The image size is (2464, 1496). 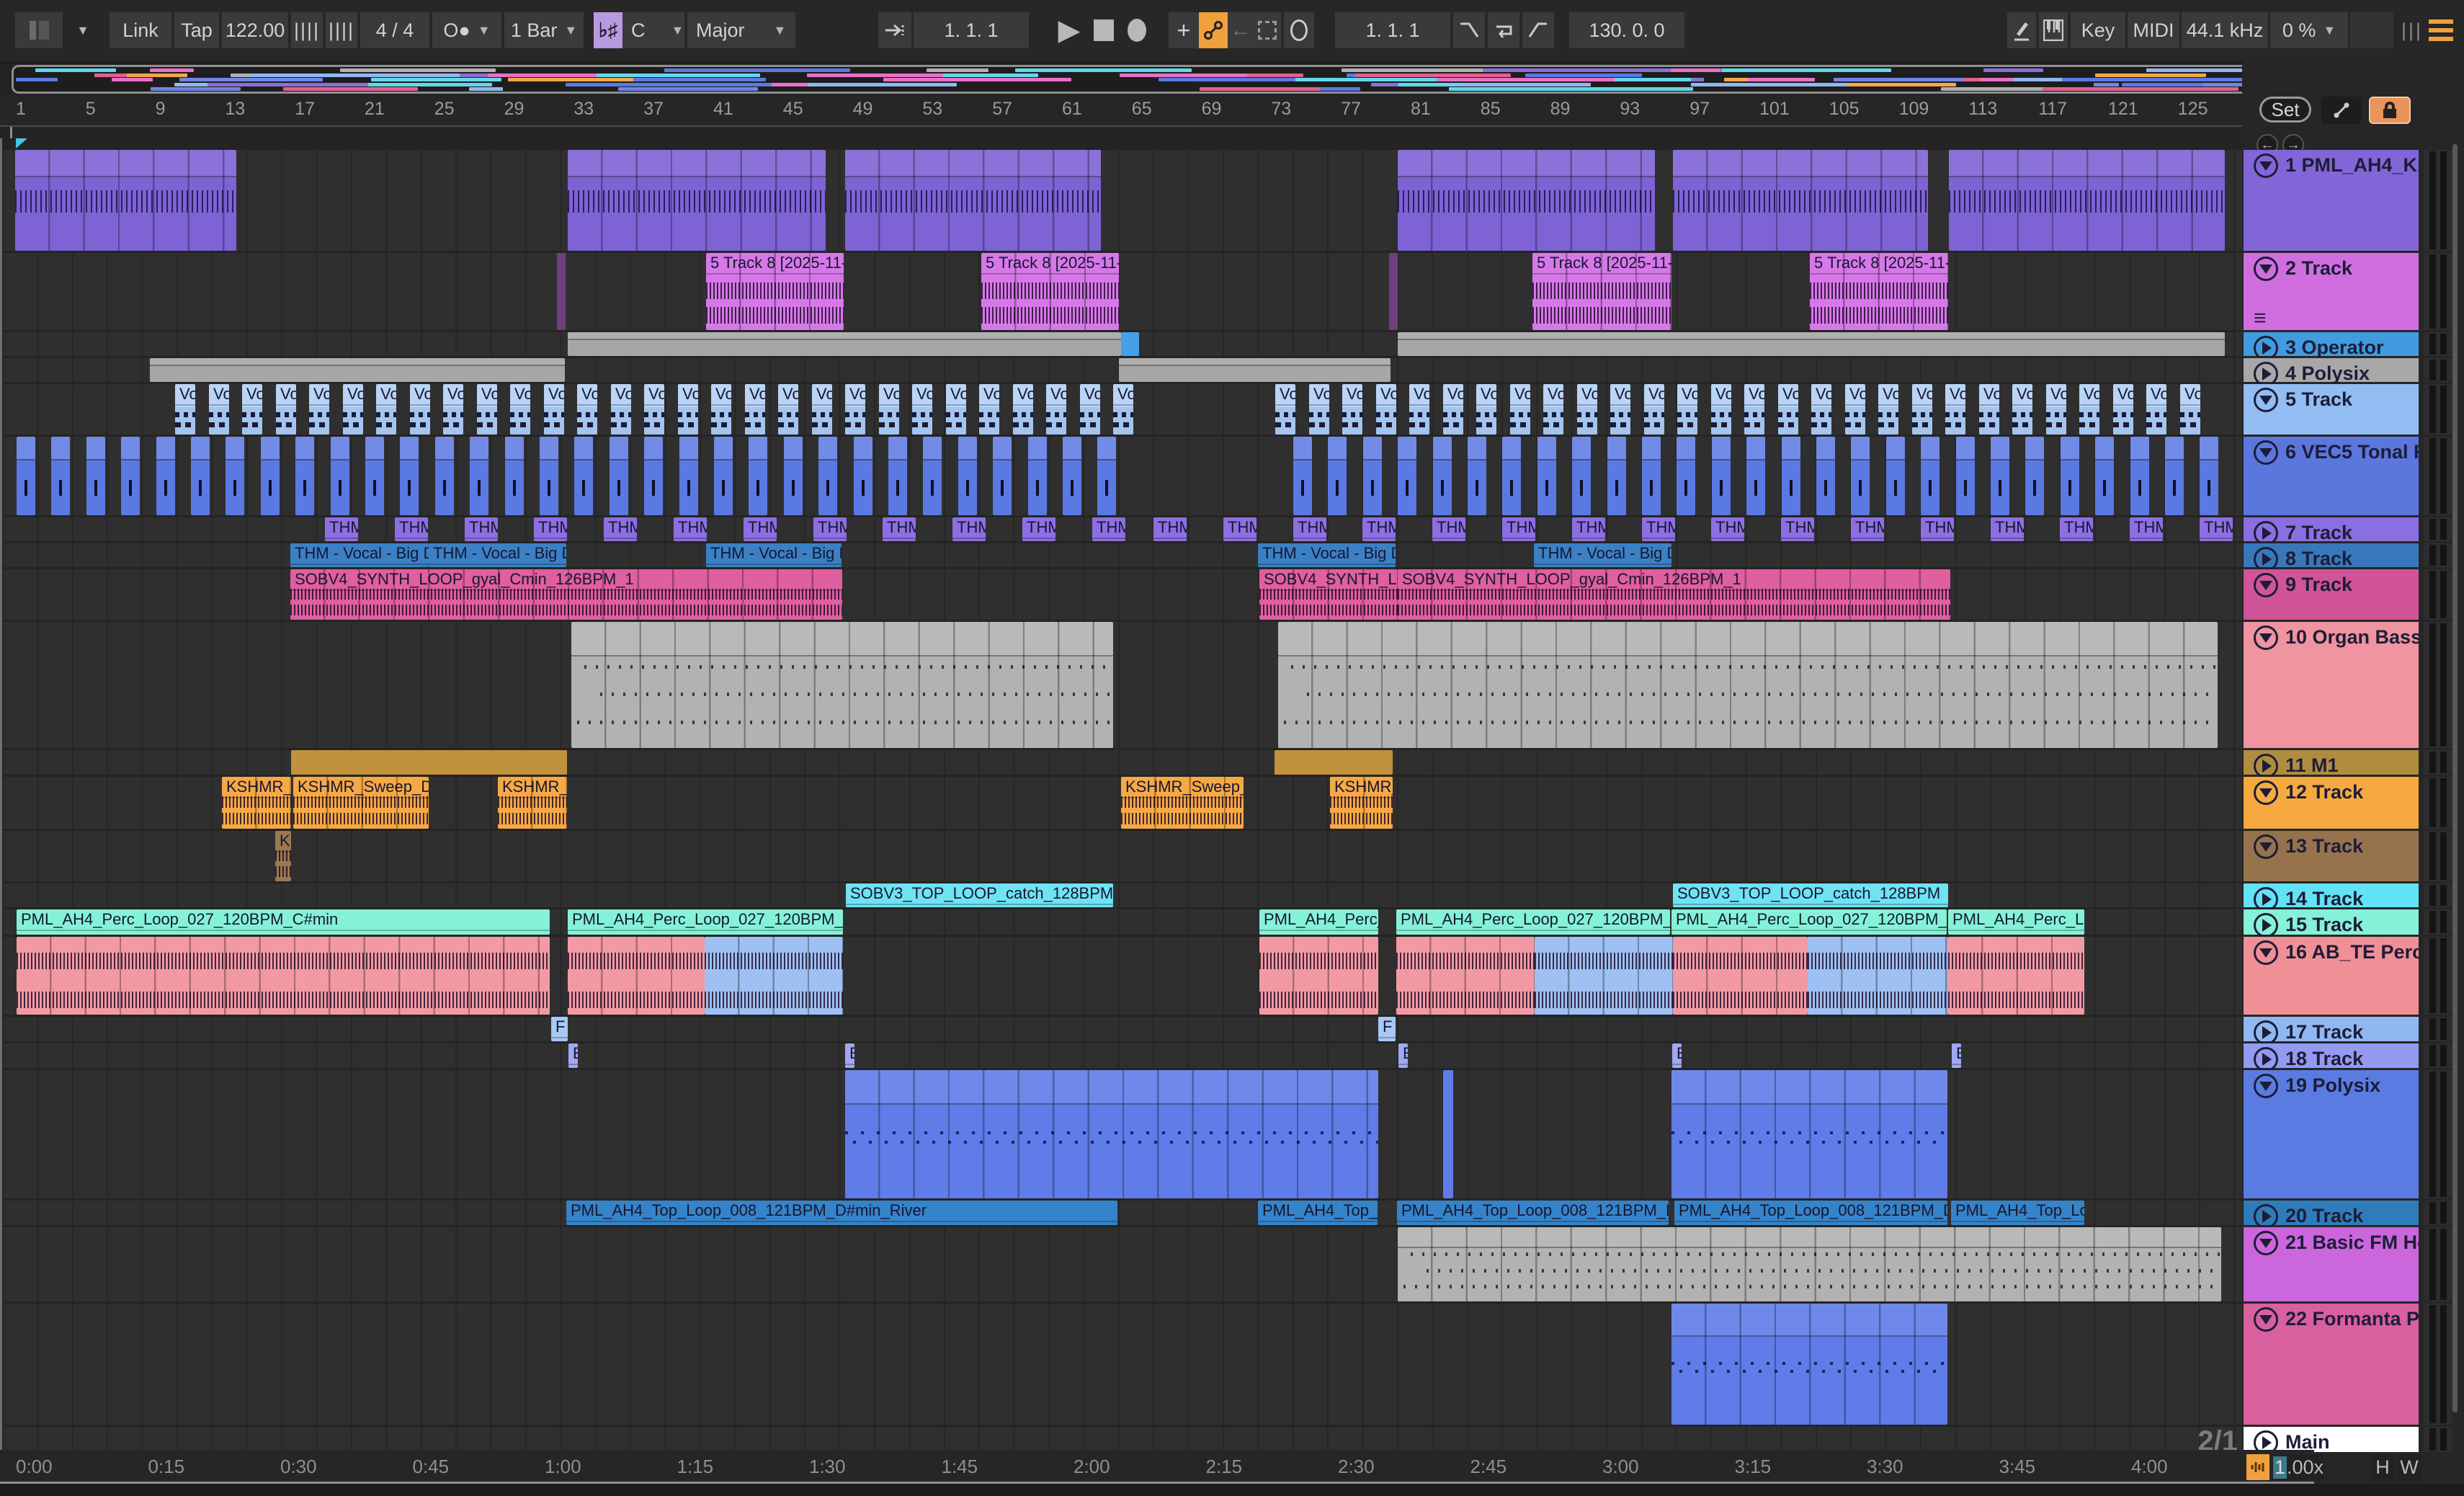 What do you see at coordinates (2331, 291) in the screenshot?
I see `track-header: 2 Track ≡` at bounding box center [2331, 291].